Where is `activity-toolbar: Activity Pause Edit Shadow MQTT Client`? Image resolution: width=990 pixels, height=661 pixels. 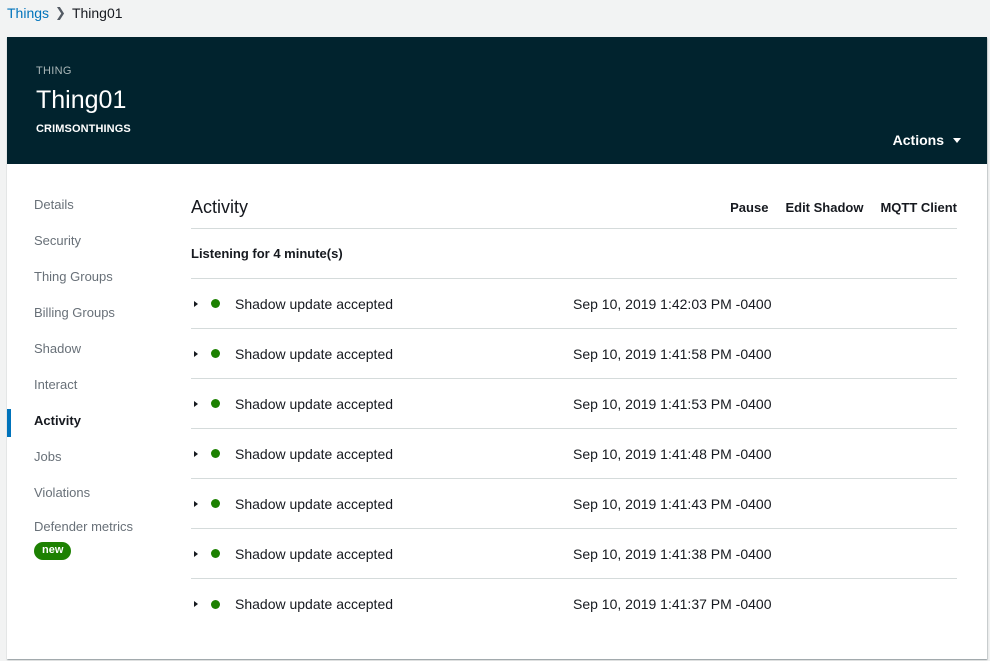 activity-toolbar: Activity Pause Edit Shadow MQTT Client is located at coordinates (574, 208).